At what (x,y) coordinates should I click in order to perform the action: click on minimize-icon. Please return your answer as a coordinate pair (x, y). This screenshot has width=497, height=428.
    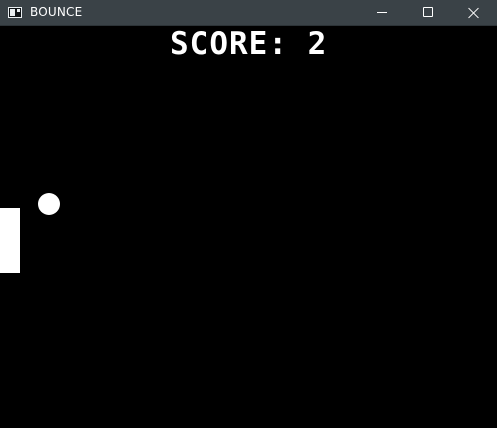
    Looking at the image, I should click on (382, 12).